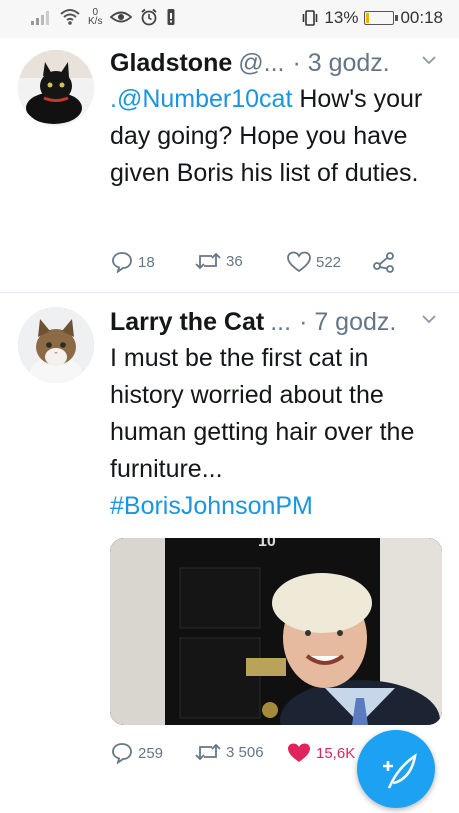 Image resolution: width=459 pixels, height=813 pixels. What do you see at coordinates (211, 506) in the screenshot?
I see `hashtag-link: #BorisJohnsonPM` at bounding box center [211, 506].